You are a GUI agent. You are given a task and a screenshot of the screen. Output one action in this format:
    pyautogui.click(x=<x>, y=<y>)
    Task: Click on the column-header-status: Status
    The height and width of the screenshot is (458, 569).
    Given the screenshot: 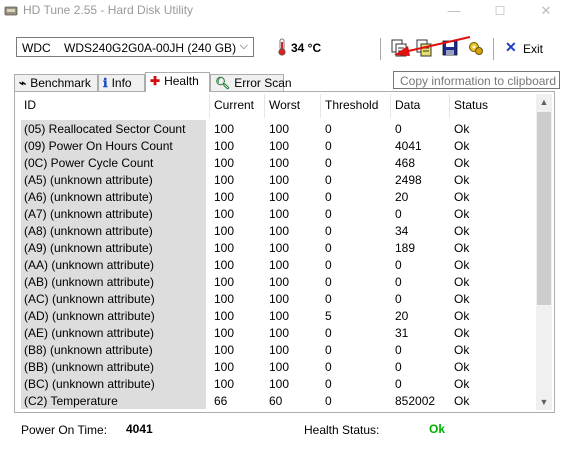 What is the action you would take?
    pyautogui.click(x=471, y=105)
    